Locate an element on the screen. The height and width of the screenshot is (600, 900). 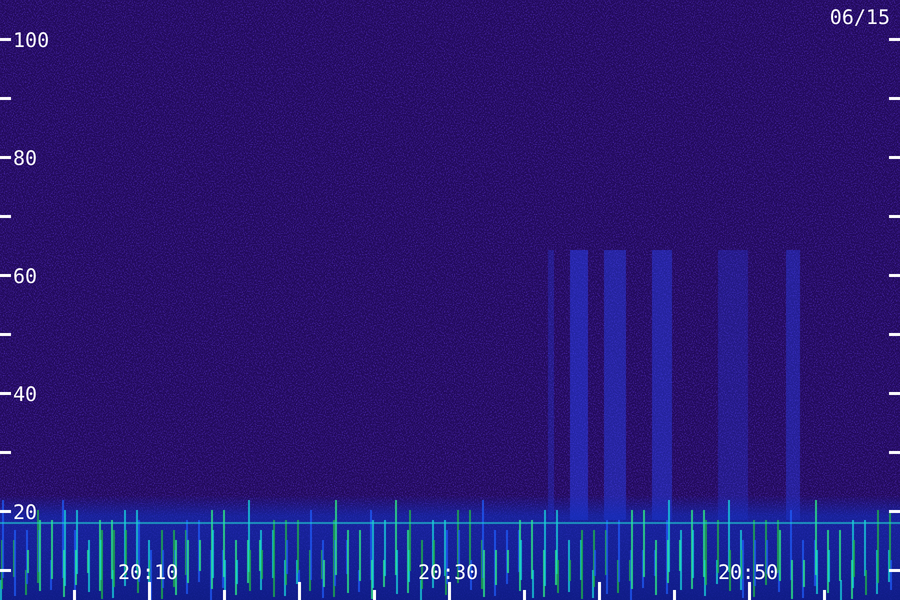
date-label: 06/15 is located at coordinates (860, 17).